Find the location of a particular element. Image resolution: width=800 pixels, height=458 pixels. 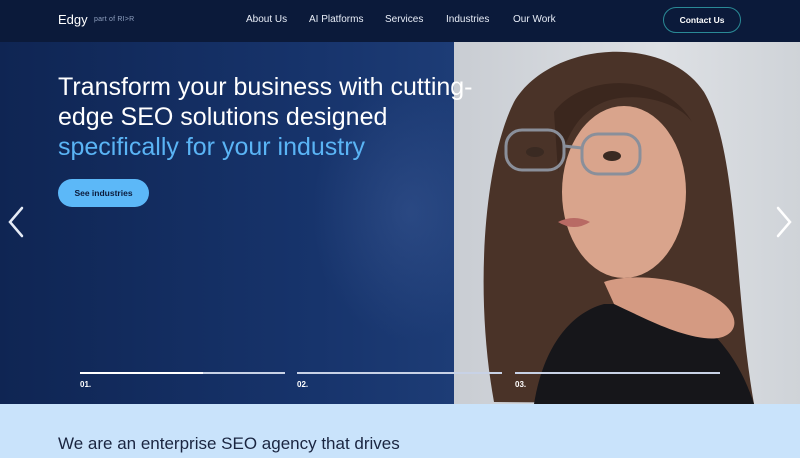

slide-indicator-1: 01. is located at coordinates (182, 380).